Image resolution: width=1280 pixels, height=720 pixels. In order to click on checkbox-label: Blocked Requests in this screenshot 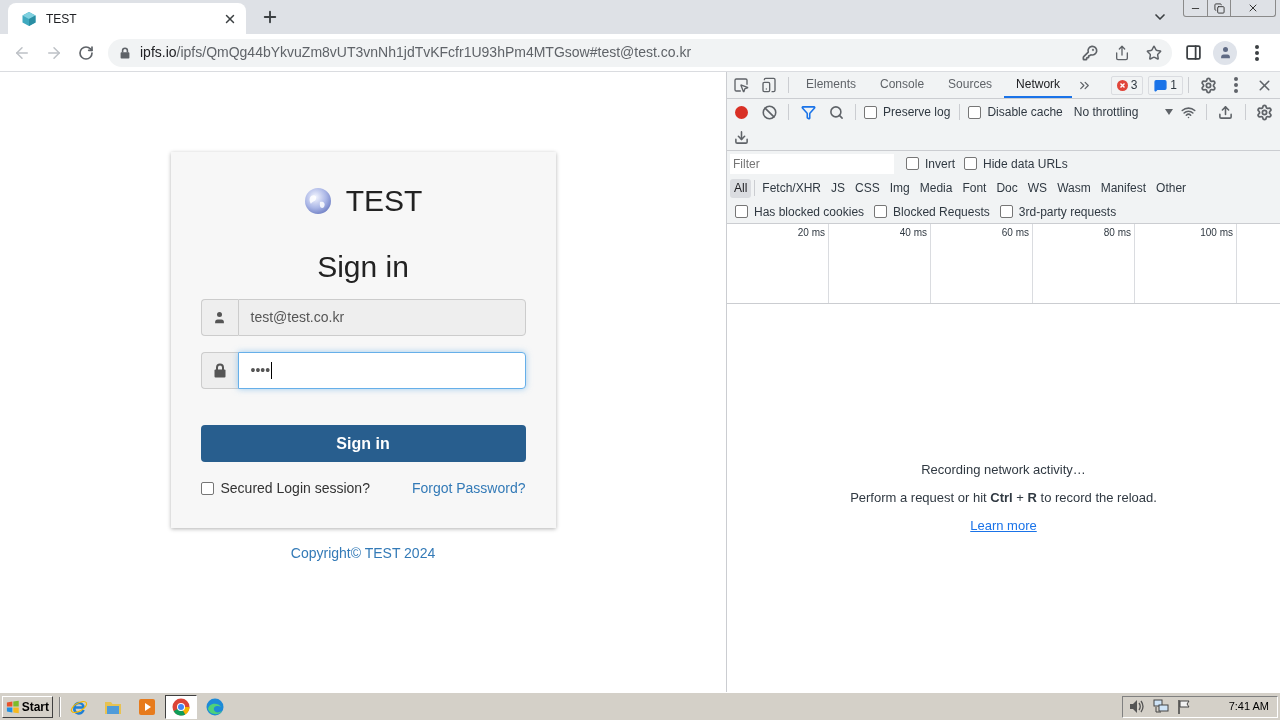, I will do `click(941, 212)`.